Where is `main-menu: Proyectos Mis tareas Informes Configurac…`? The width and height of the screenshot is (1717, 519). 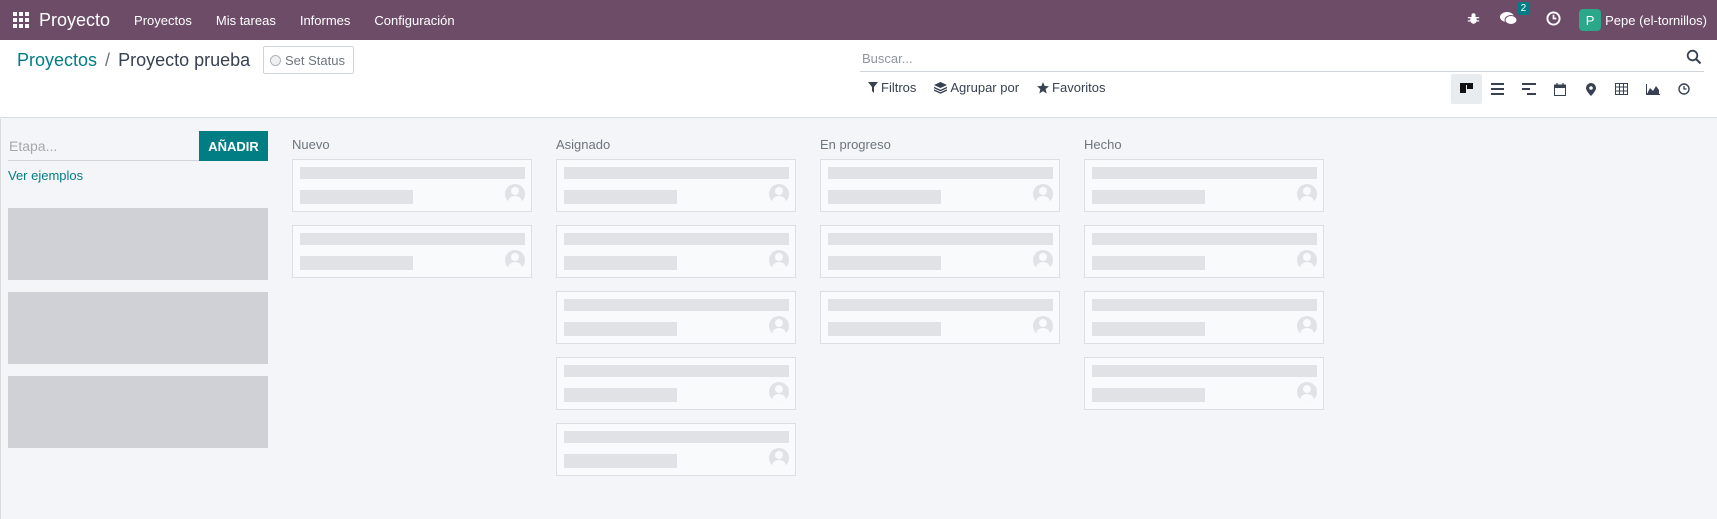
main-menu: Proyectos Mis tareas Informes Configurac… is located at coordinates (294, 20).